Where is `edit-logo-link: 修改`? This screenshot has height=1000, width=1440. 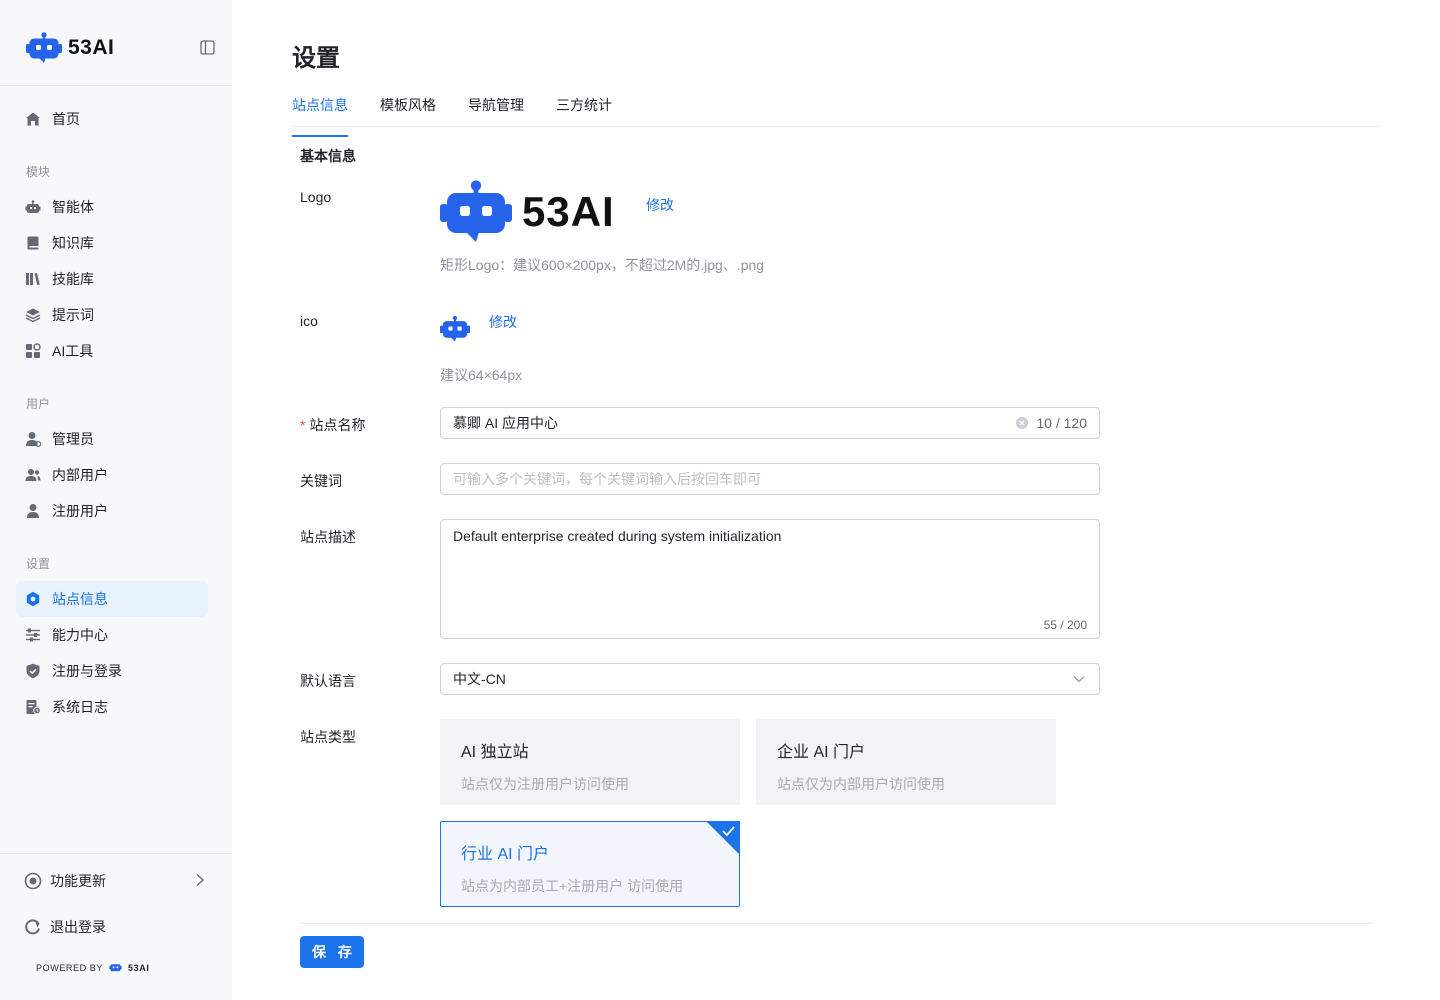 edit-logo-link: 修改 is located at coordinates (660, 205).